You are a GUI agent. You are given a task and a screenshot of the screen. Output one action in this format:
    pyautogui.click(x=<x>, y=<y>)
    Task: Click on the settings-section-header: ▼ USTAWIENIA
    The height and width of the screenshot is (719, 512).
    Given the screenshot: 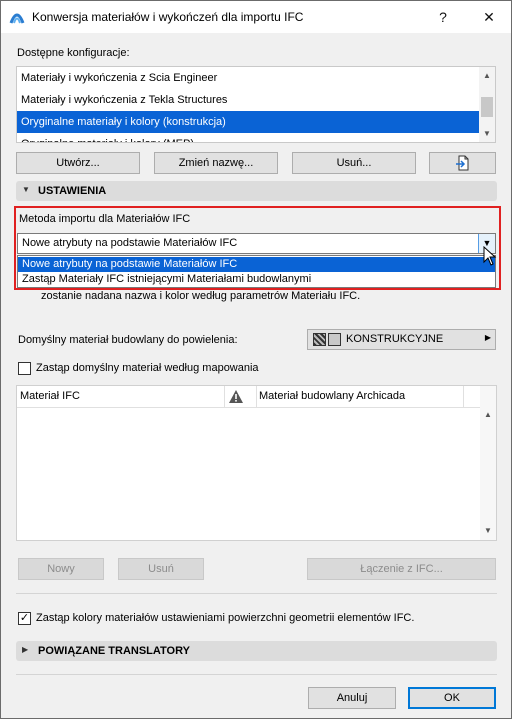 What is the action you would take?
    pyautogui.click(x=256, y=191)
    